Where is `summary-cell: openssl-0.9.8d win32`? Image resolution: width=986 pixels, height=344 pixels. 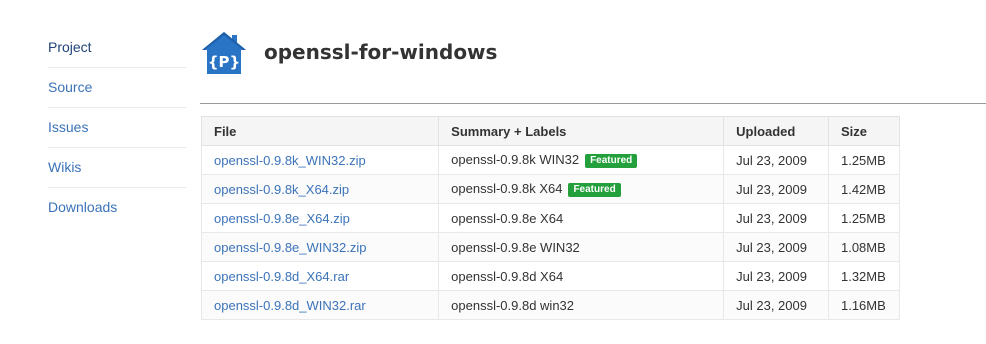
summary-cell: openssl-0.9.8d win32 is located at coordinates (581, 305).